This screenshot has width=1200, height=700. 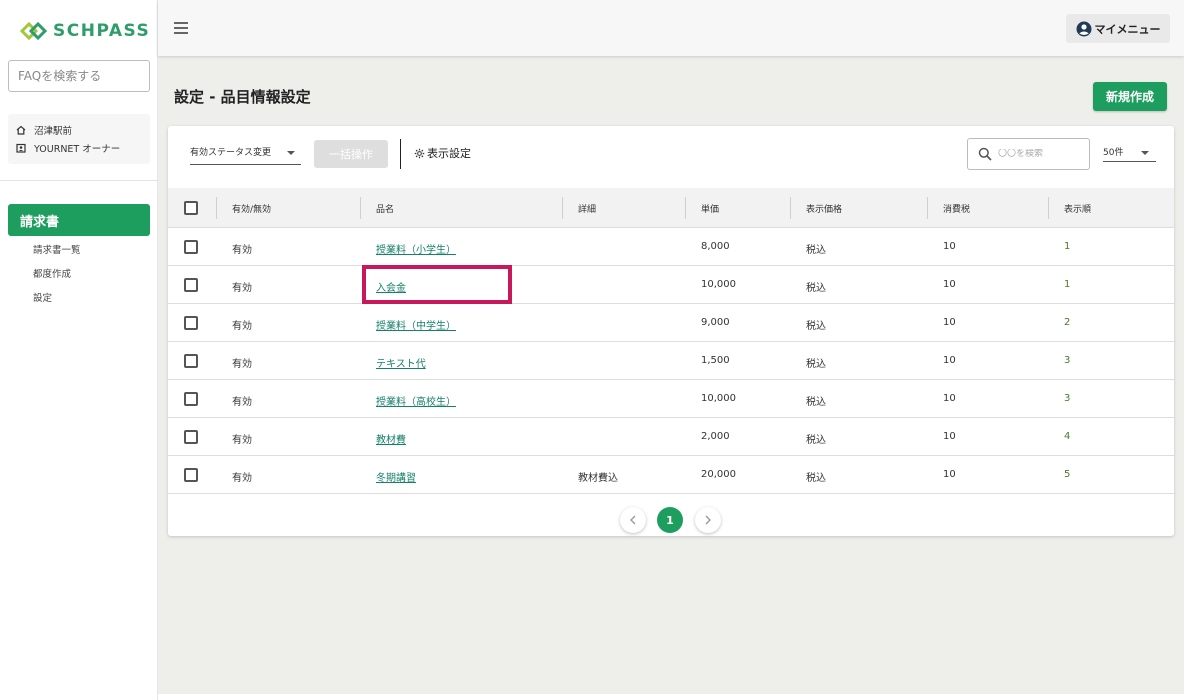 I want to click on account-icon, so click(x=1083, y=28).